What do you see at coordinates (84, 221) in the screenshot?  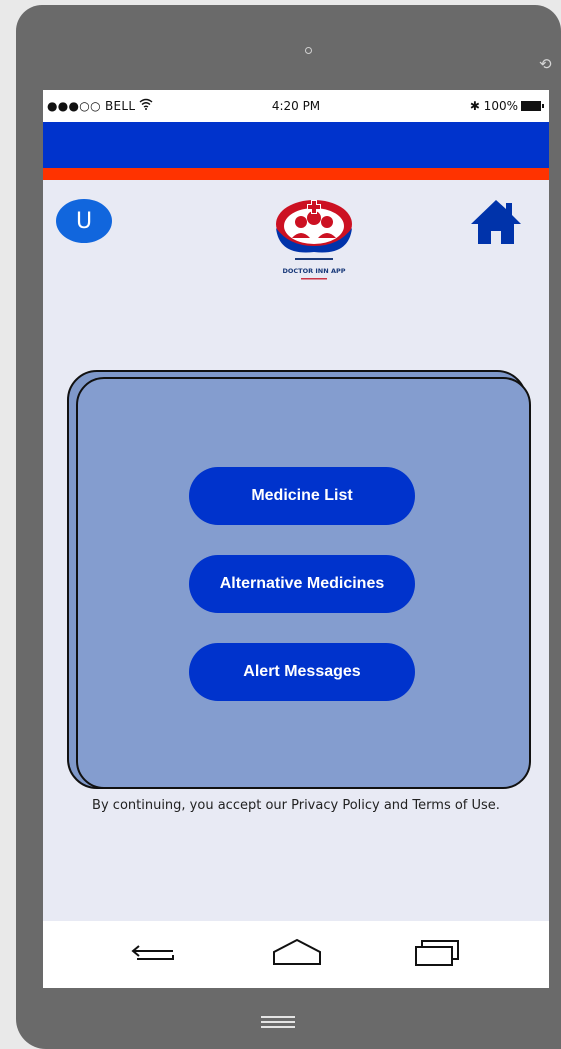 I see `user-avatar: U` at bounding box center [84, 221].